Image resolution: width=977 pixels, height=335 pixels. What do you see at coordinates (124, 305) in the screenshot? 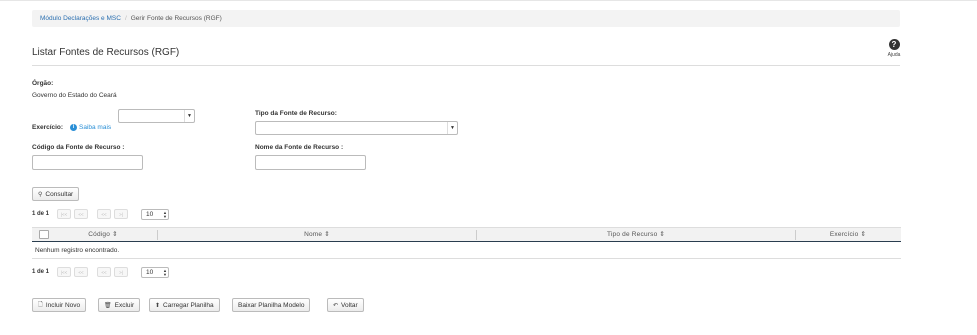
I see `excluir-label: Excluir` at bounding box center [124, 305].